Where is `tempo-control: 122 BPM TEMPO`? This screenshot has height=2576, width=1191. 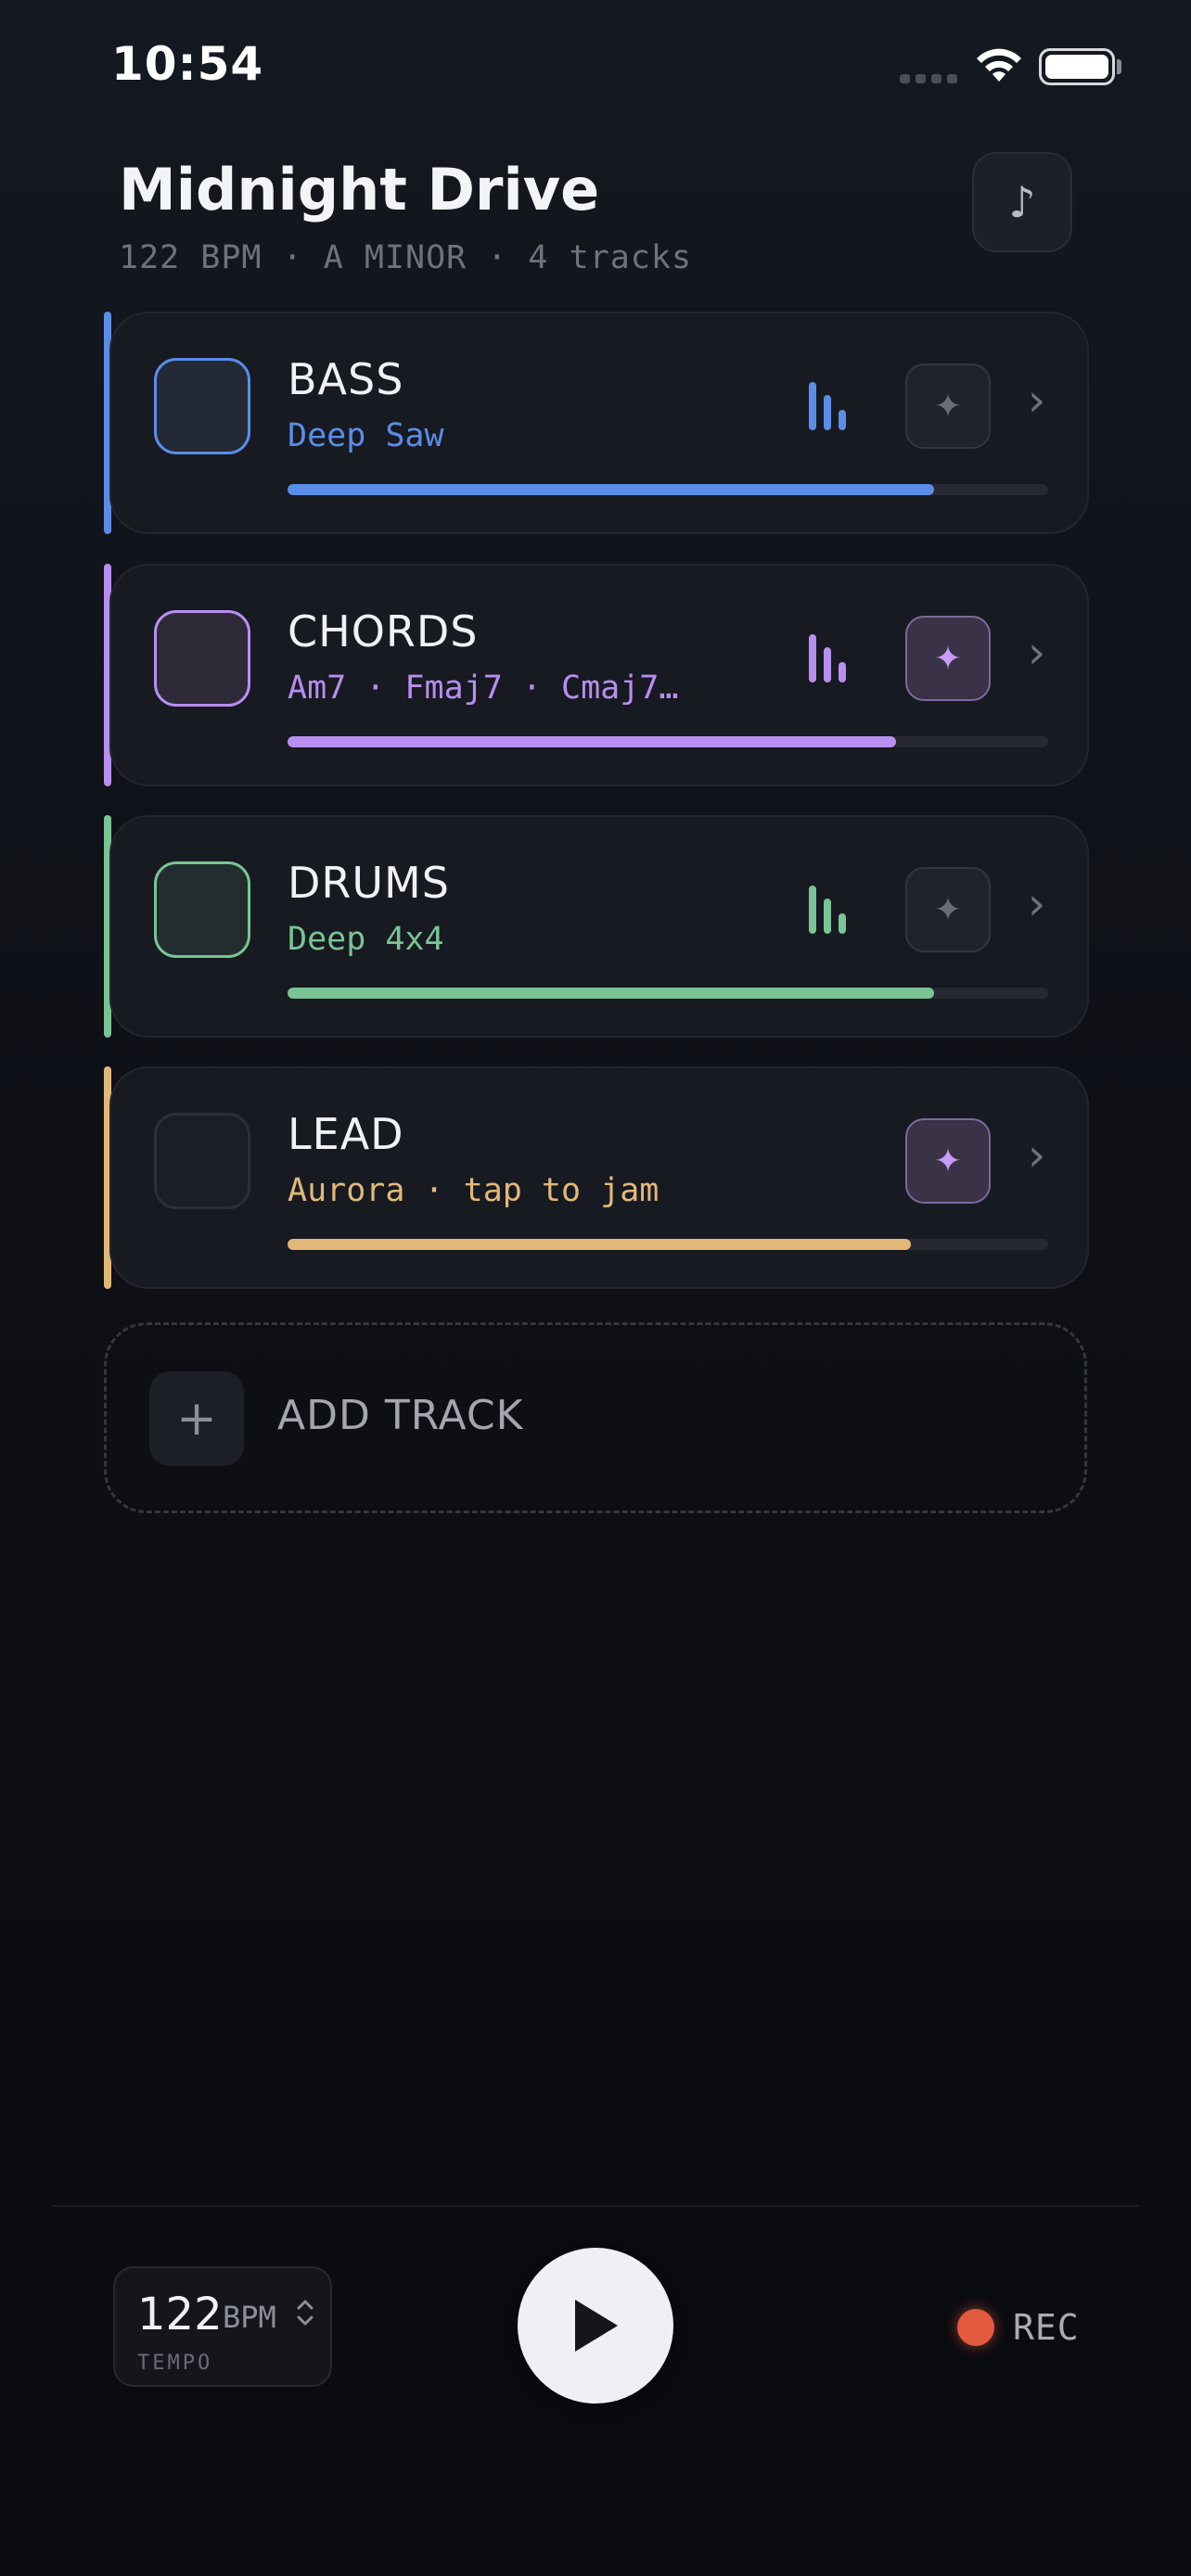 tempo-control: 122 BPM TEMPO is located at coordinates (222, 2326).